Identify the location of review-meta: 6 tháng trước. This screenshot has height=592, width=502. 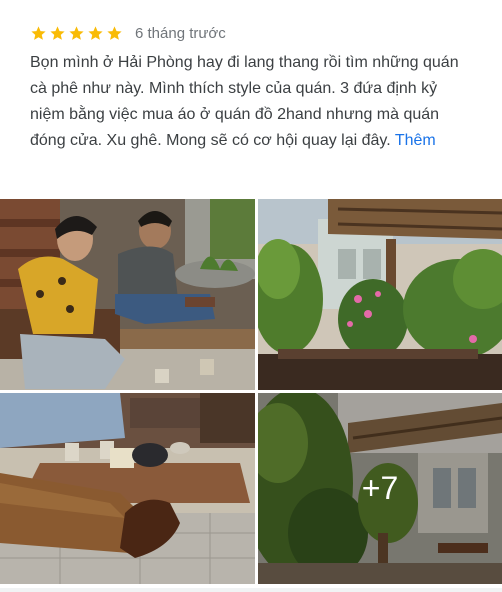
(128, 33).